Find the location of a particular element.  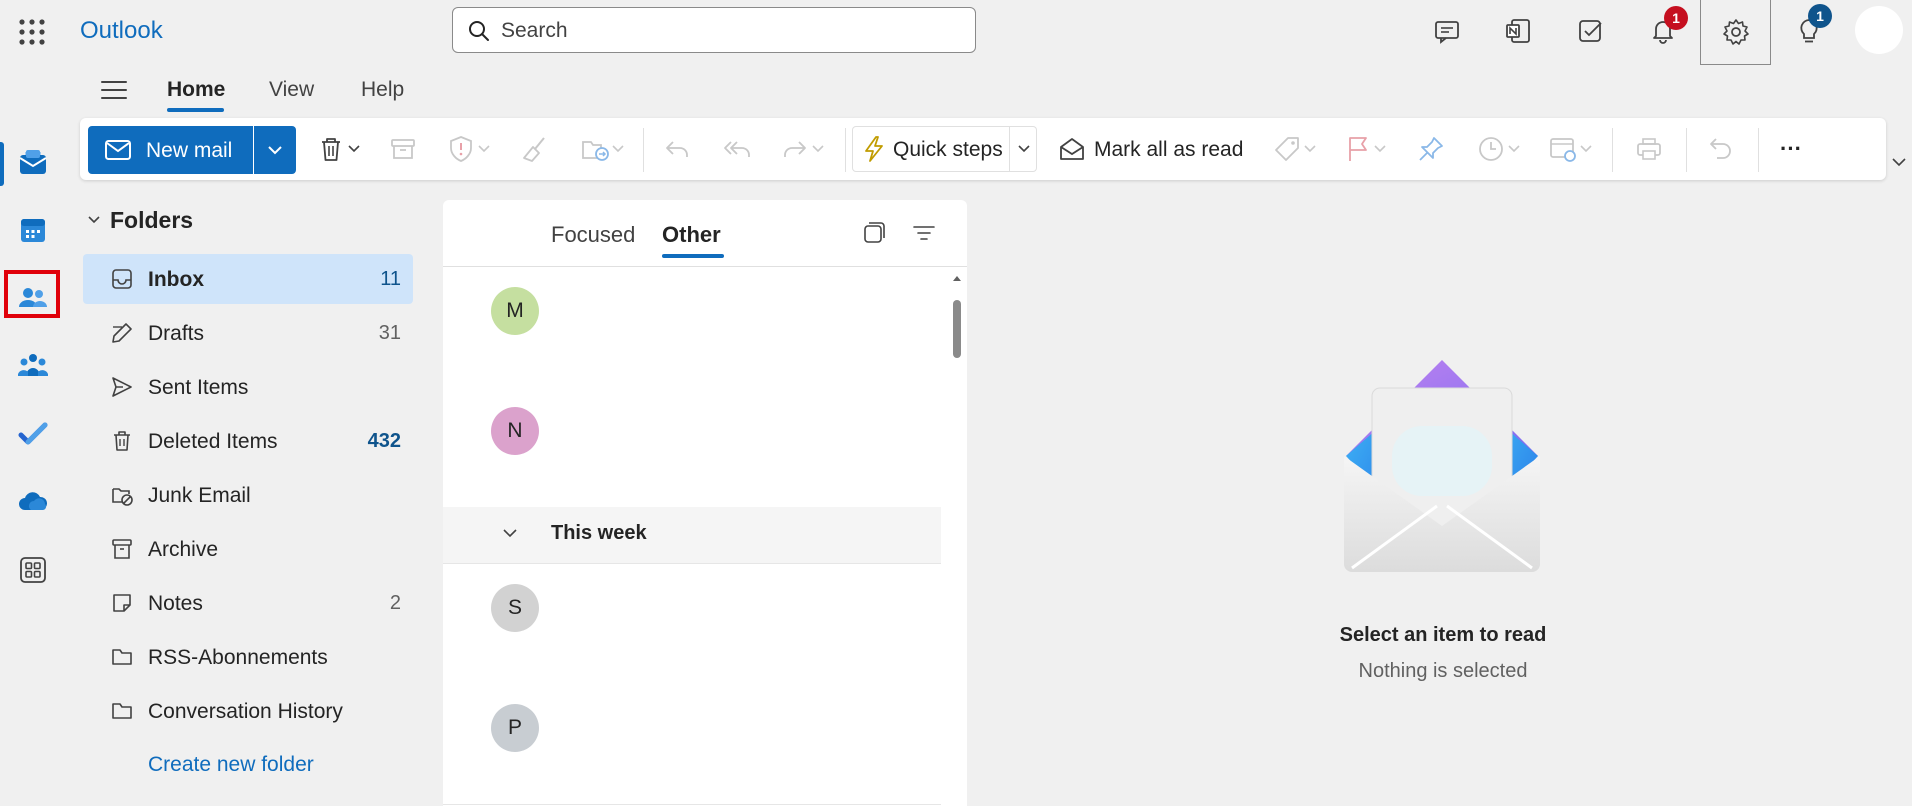

folder-inbox: Inbox 11 is located at coordinates (248, 279).